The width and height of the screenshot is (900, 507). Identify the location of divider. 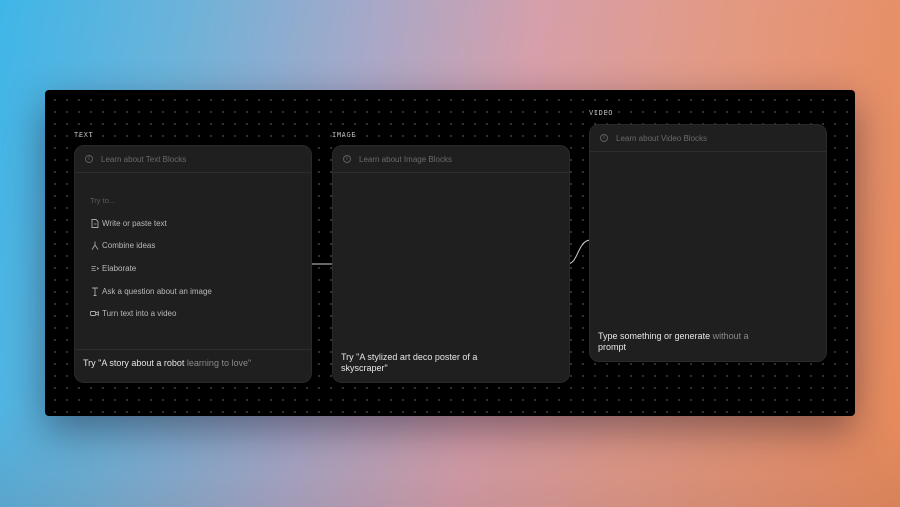
(193, 349).